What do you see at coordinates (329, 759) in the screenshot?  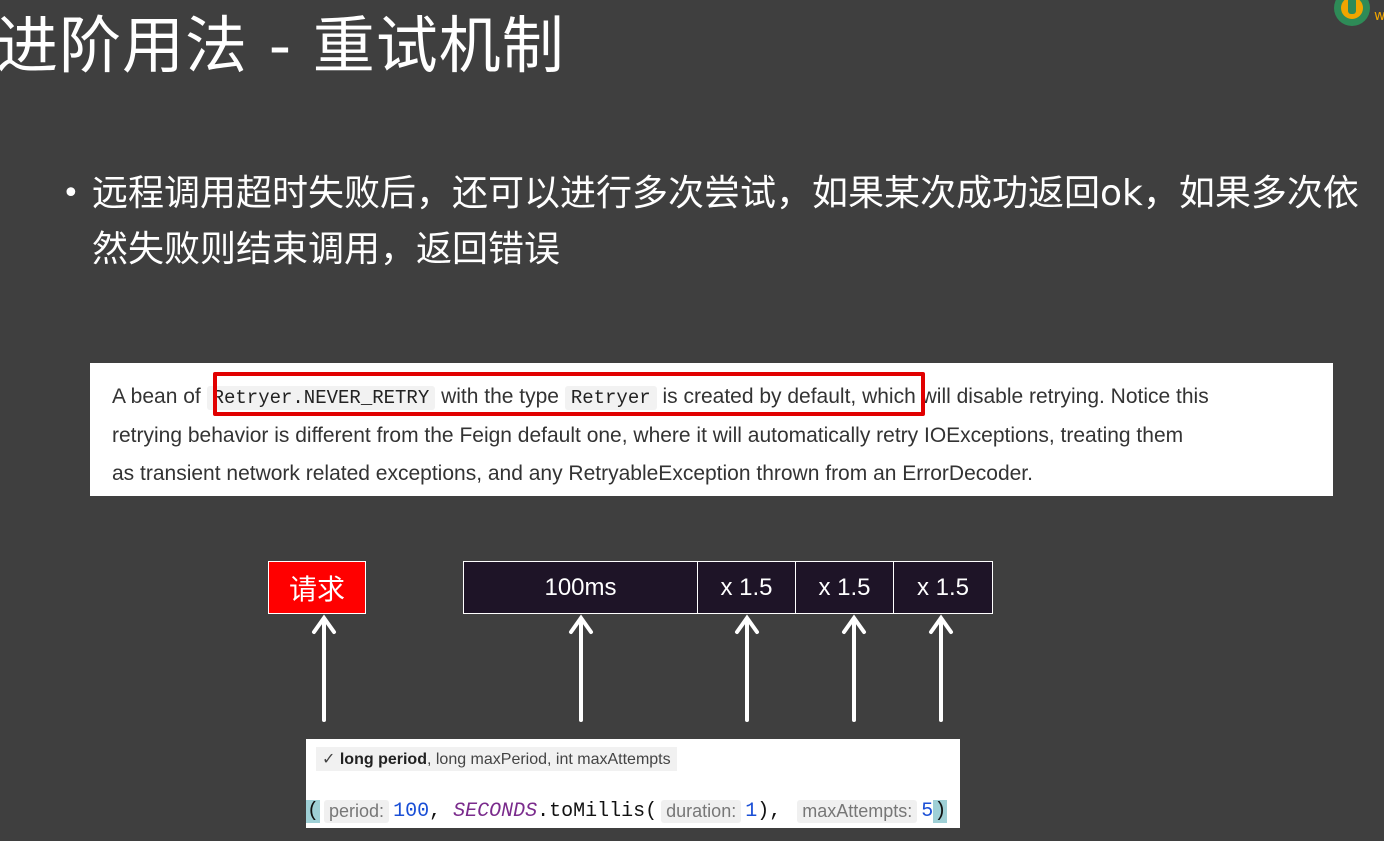 I see `check-icon: ✓` at bounding box center [329, 759].